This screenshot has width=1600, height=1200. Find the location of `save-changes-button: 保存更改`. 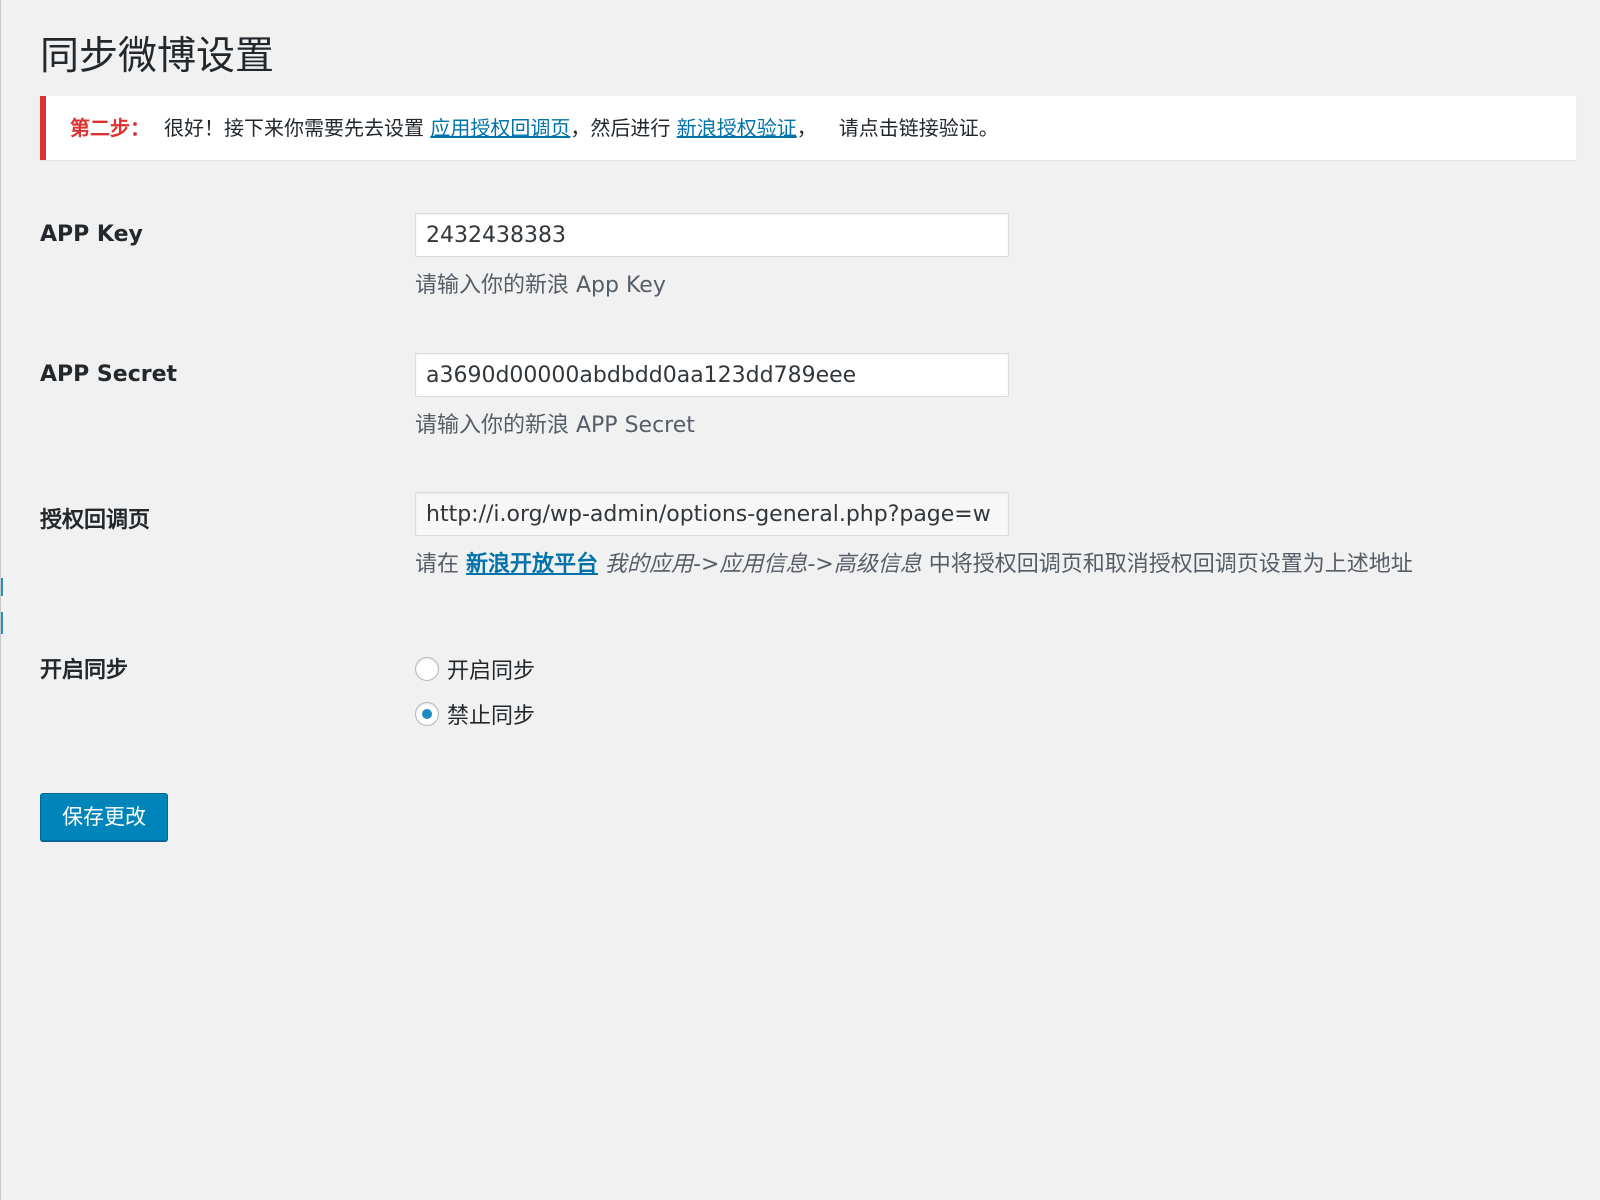

save-changes-button: 保存更改 is located at coordinates (104, 817).